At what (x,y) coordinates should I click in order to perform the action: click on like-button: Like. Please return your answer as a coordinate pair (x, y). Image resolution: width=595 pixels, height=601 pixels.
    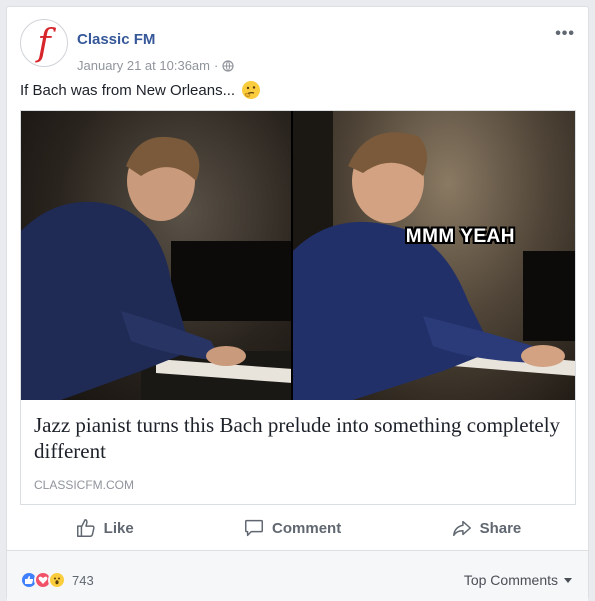
    Looking at the image, I should click on (104, 528).